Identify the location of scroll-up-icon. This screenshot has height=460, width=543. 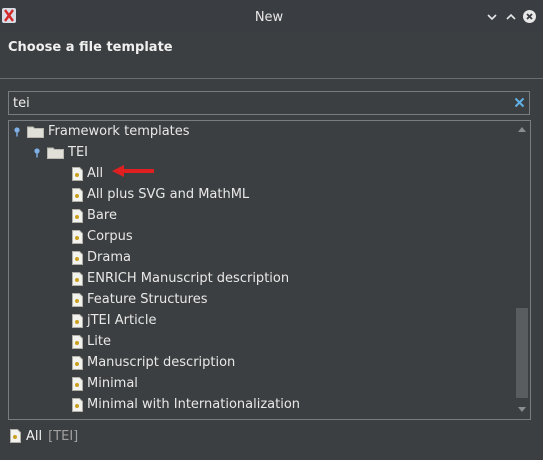
(522, 129).